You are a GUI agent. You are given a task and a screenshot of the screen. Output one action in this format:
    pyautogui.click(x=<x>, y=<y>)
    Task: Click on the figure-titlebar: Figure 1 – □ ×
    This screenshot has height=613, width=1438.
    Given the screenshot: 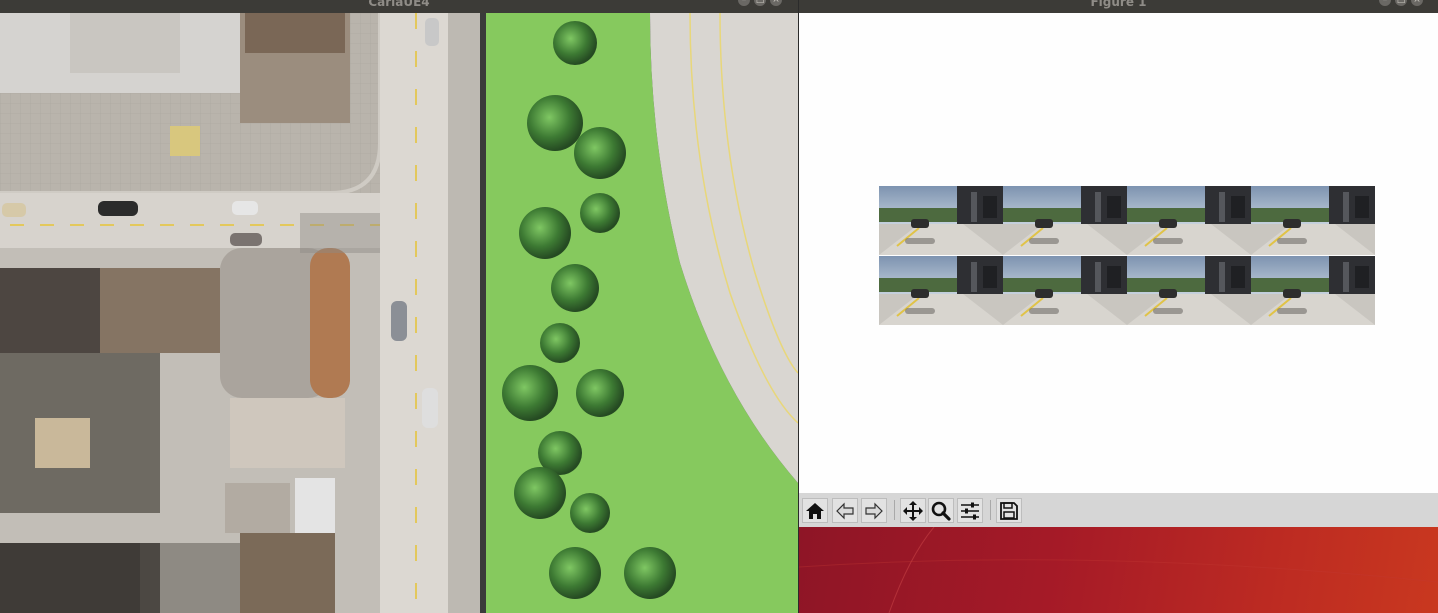 What is the action you would take?
    pyautogui.click(x=1118, y=6)
    